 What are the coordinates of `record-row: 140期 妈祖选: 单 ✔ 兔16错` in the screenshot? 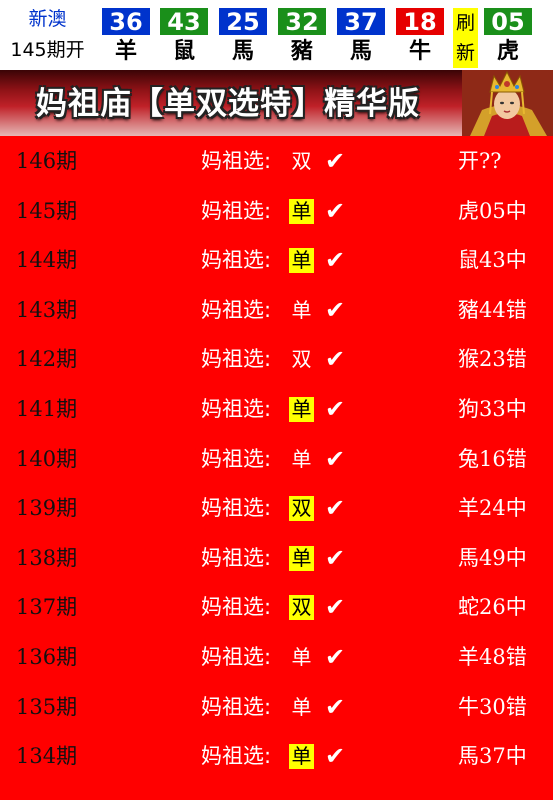 It's located at (276, 459).